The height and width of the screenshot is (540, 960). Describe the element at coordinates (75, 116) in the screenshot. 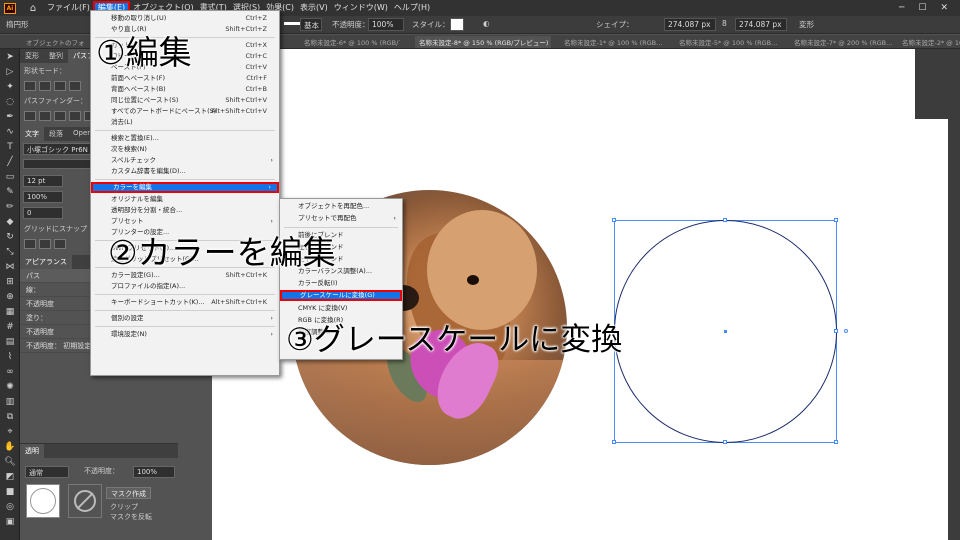

I see `crop-icon` at that location.